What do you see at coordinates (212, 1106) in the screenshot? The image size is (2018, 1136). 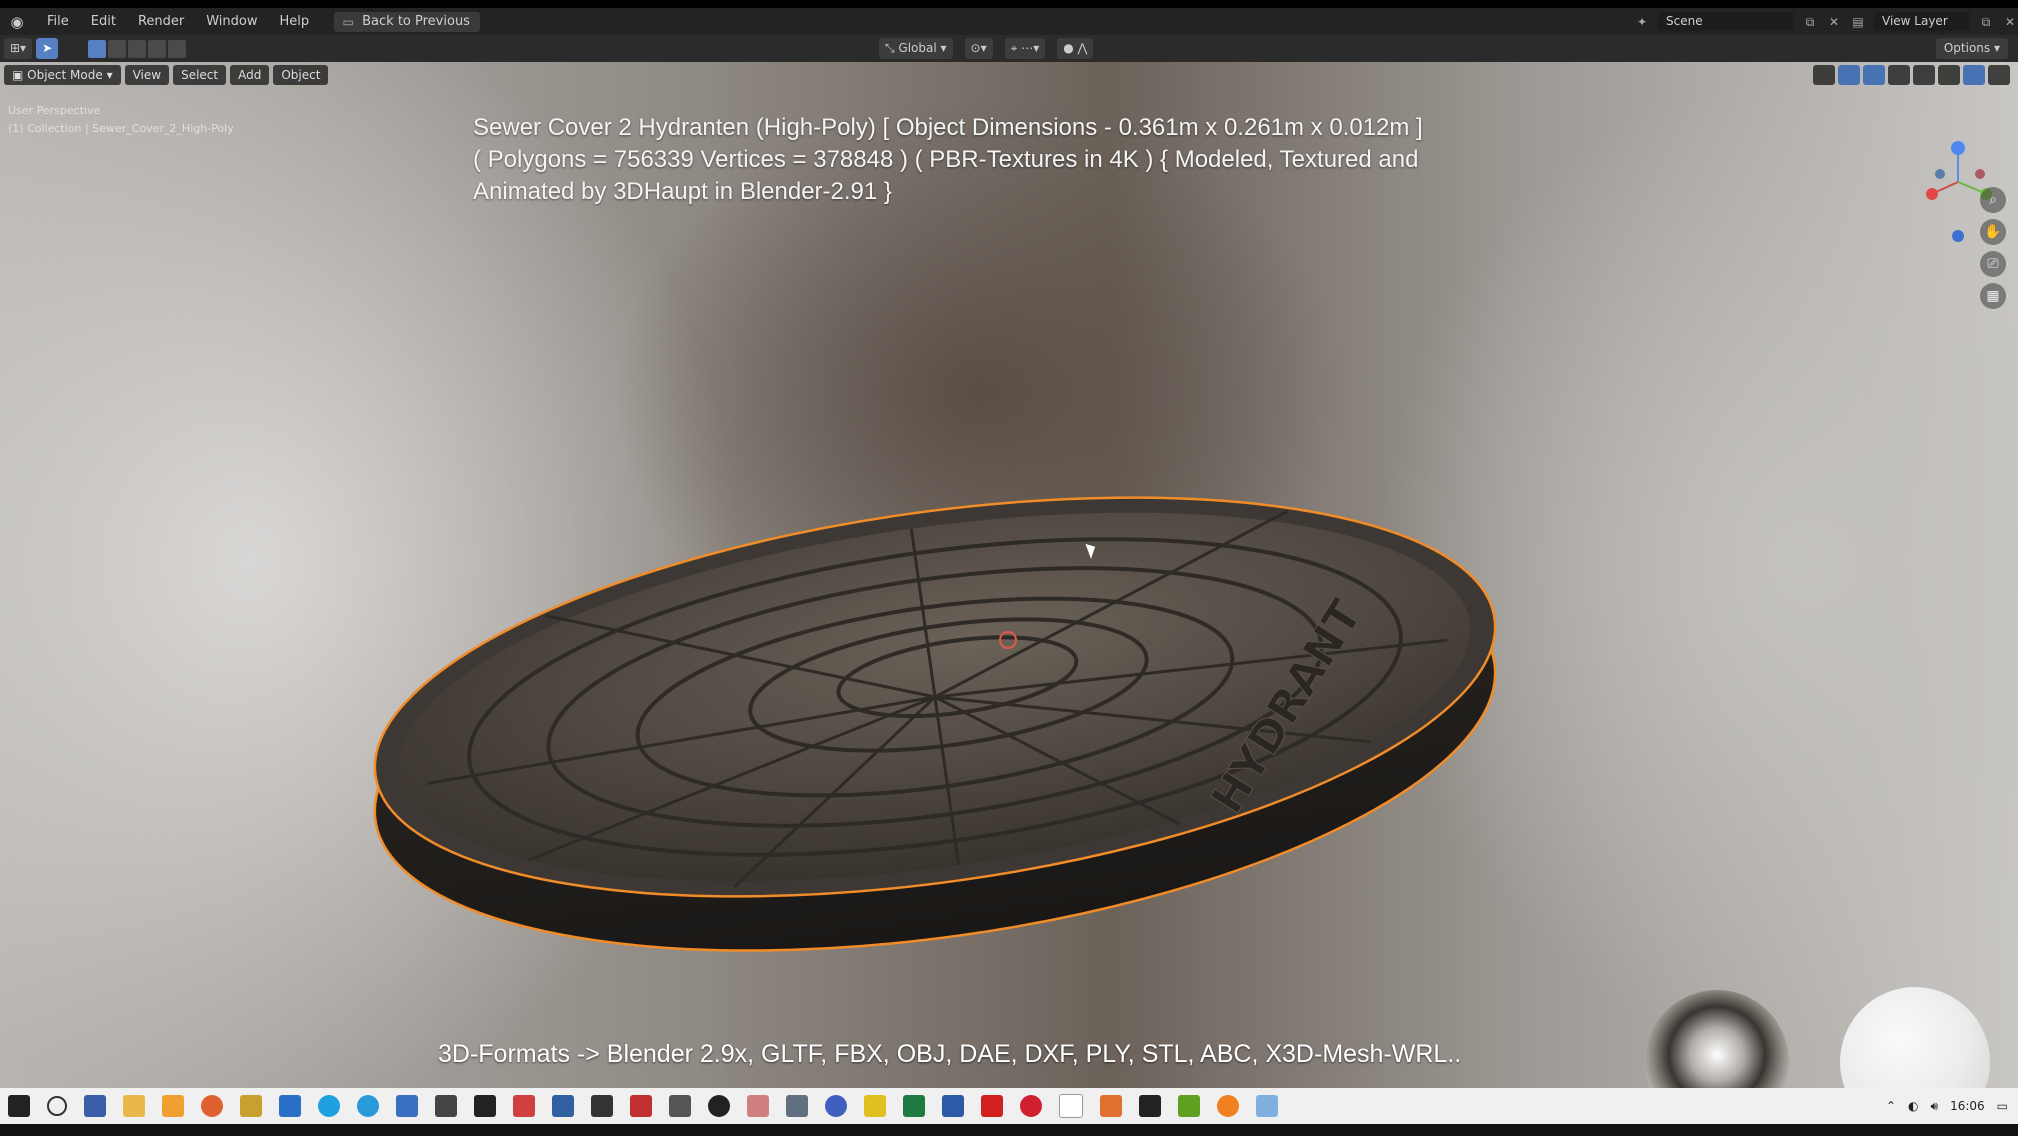 I see `firefox-icon` at bounding box center [212, 1106].